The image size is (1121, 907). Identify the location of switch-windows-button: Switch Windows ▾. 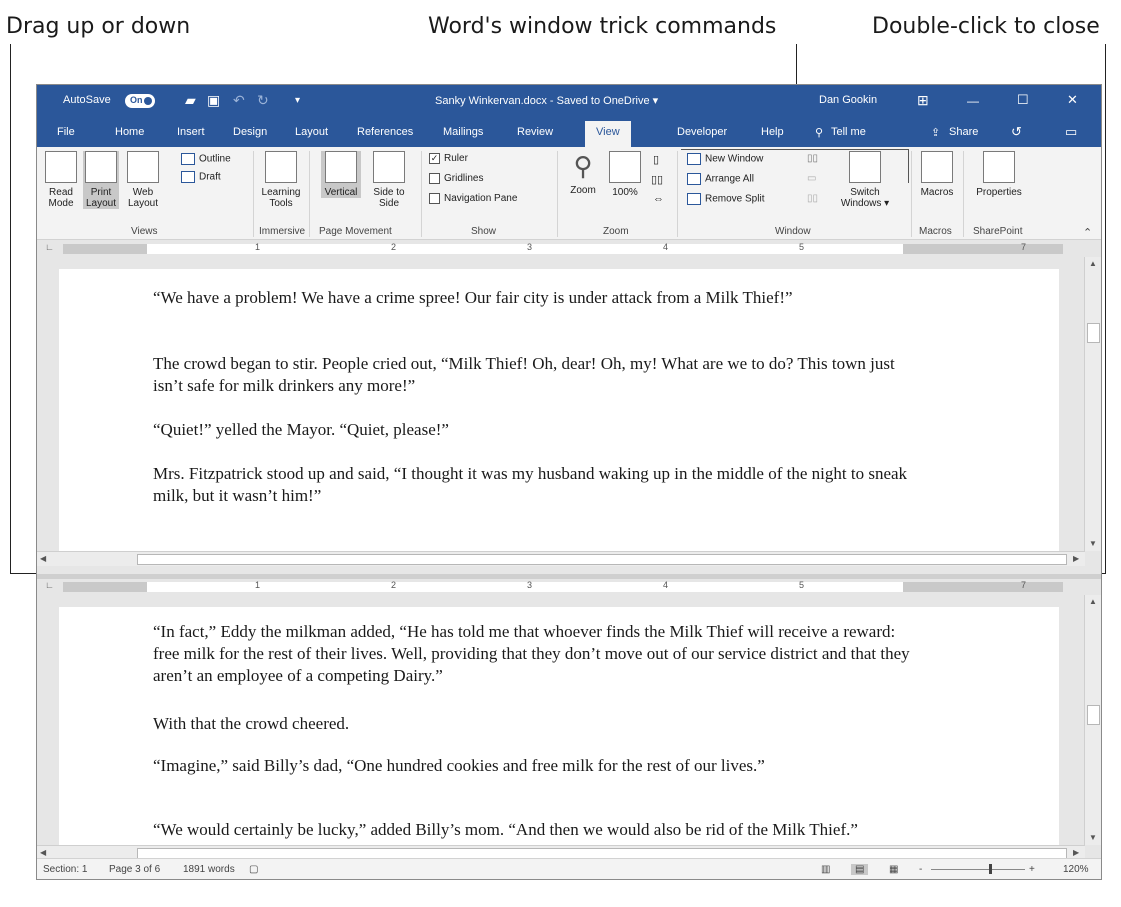
(865, 180).